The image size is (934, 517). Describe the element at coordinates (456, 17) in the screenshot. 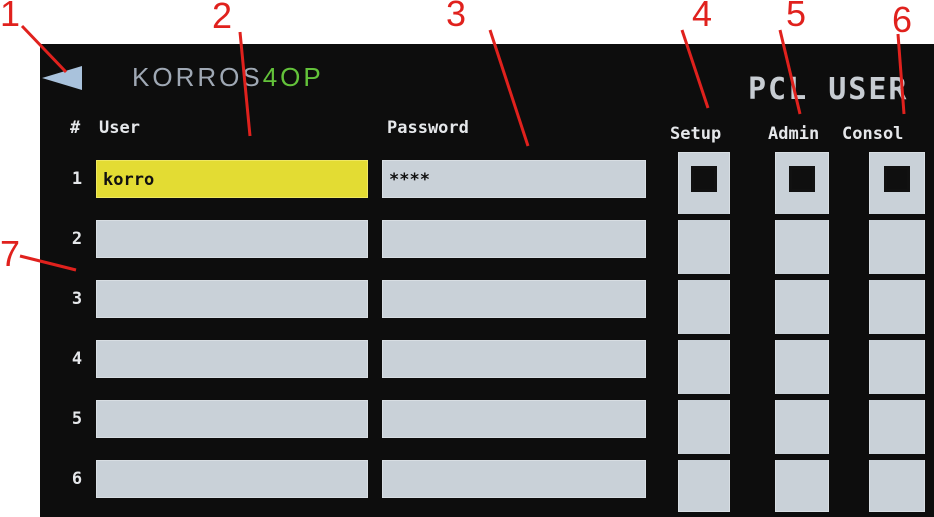

I see `callout-3: 3` at that location.